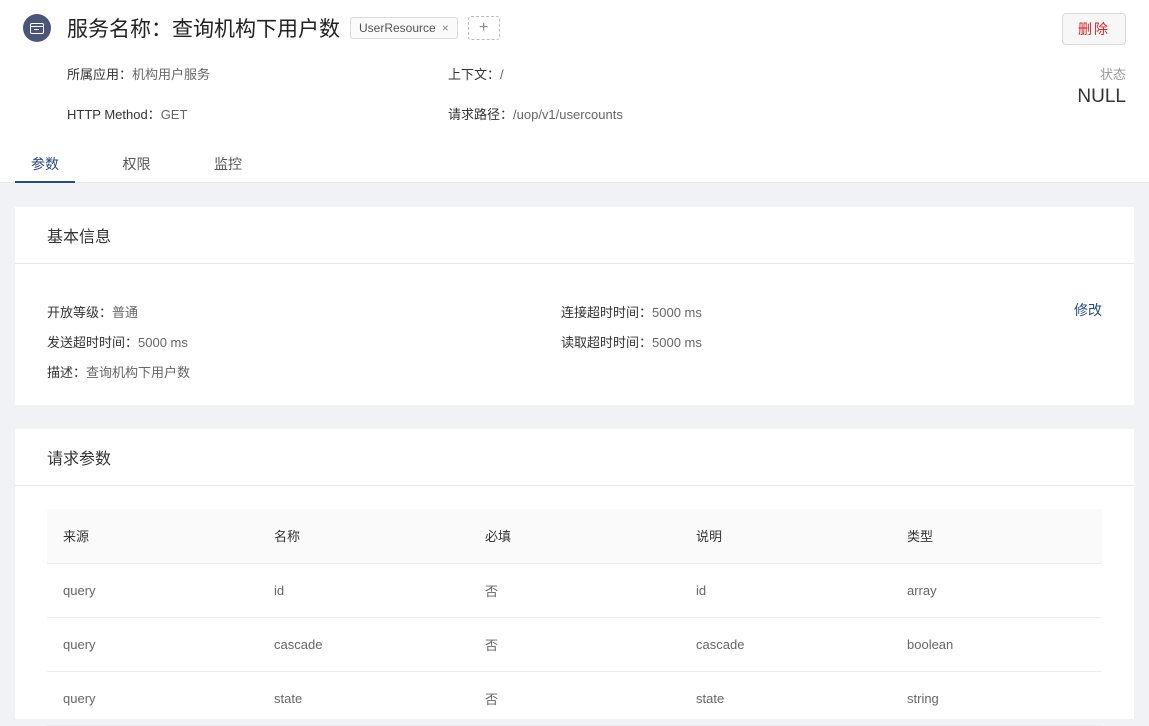 The height and width of the screenshot is (726, 1149). I want to click on cell-name: id, so click(363, 590).